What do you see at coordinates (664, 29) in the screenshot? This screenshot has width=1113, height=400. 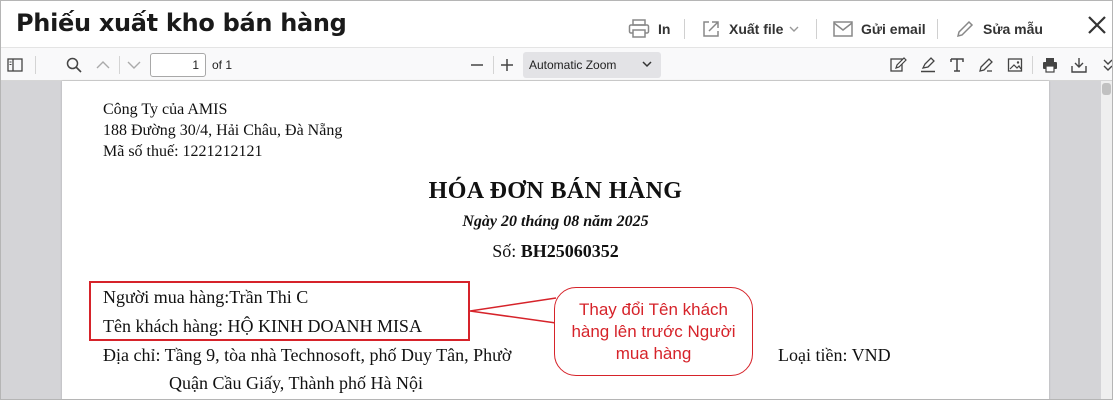 I see `print-label: In` at bounding box center [664, 29].